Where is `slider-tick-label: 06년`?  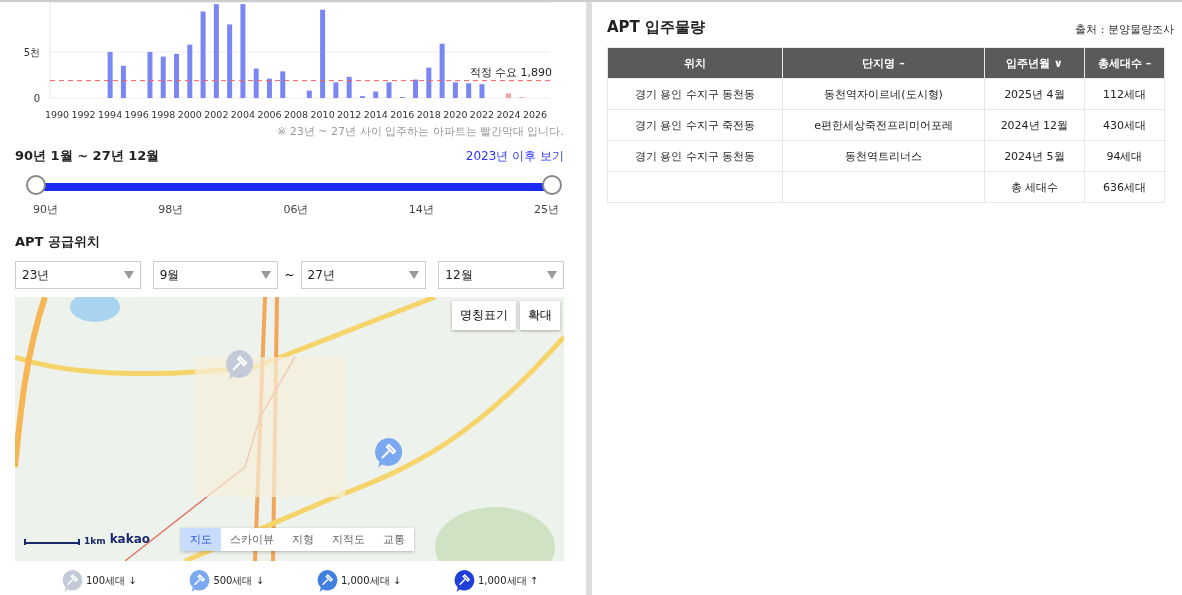 slider-tick-label: 06년 is located at coordinates (296, 209).